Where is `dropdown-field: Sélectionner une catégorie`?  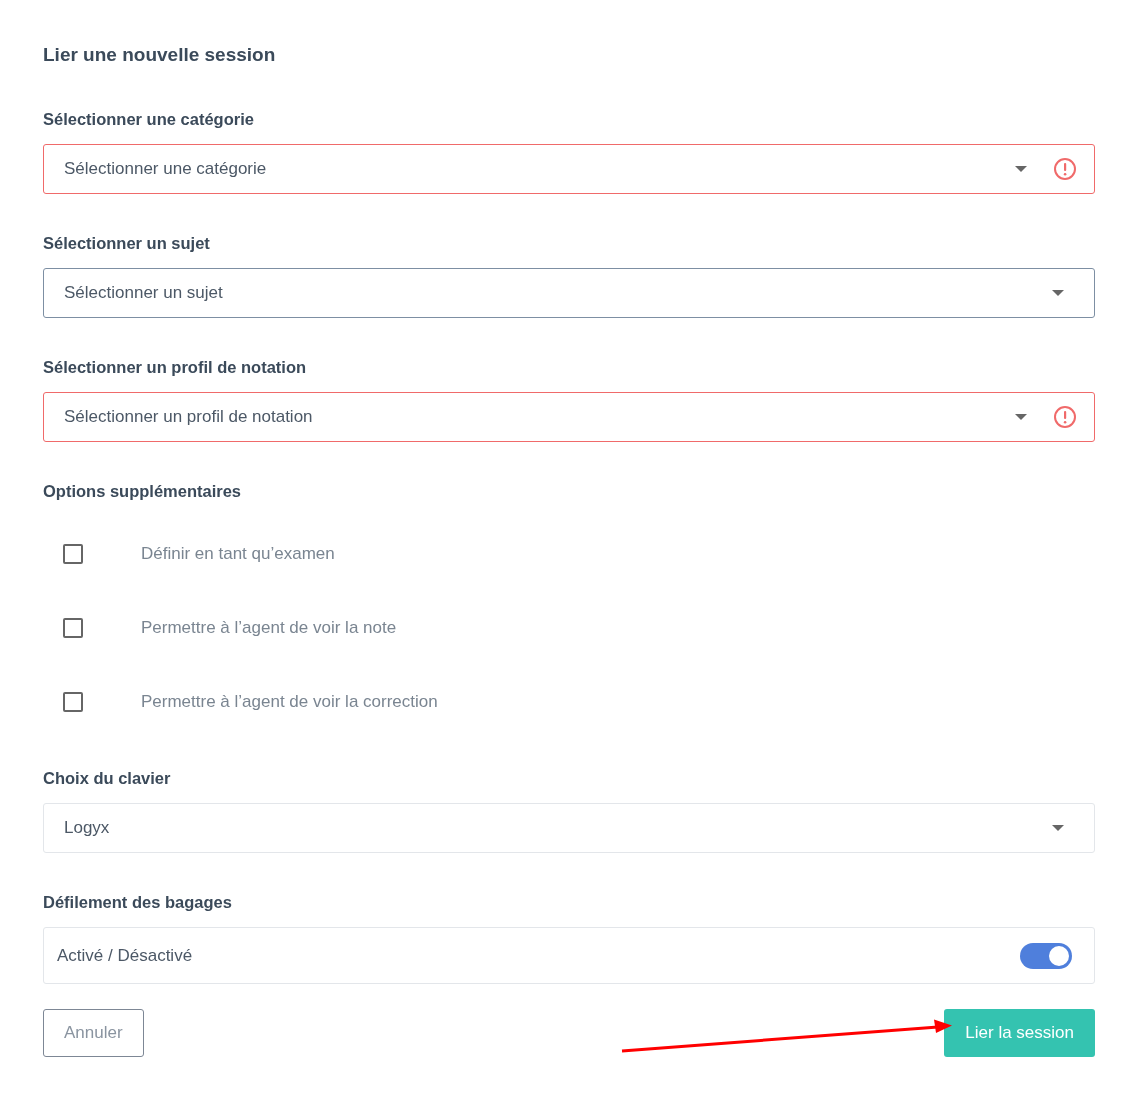
dropdown-field: Sélectionner une catégorie is located at coordinates (569, 169).